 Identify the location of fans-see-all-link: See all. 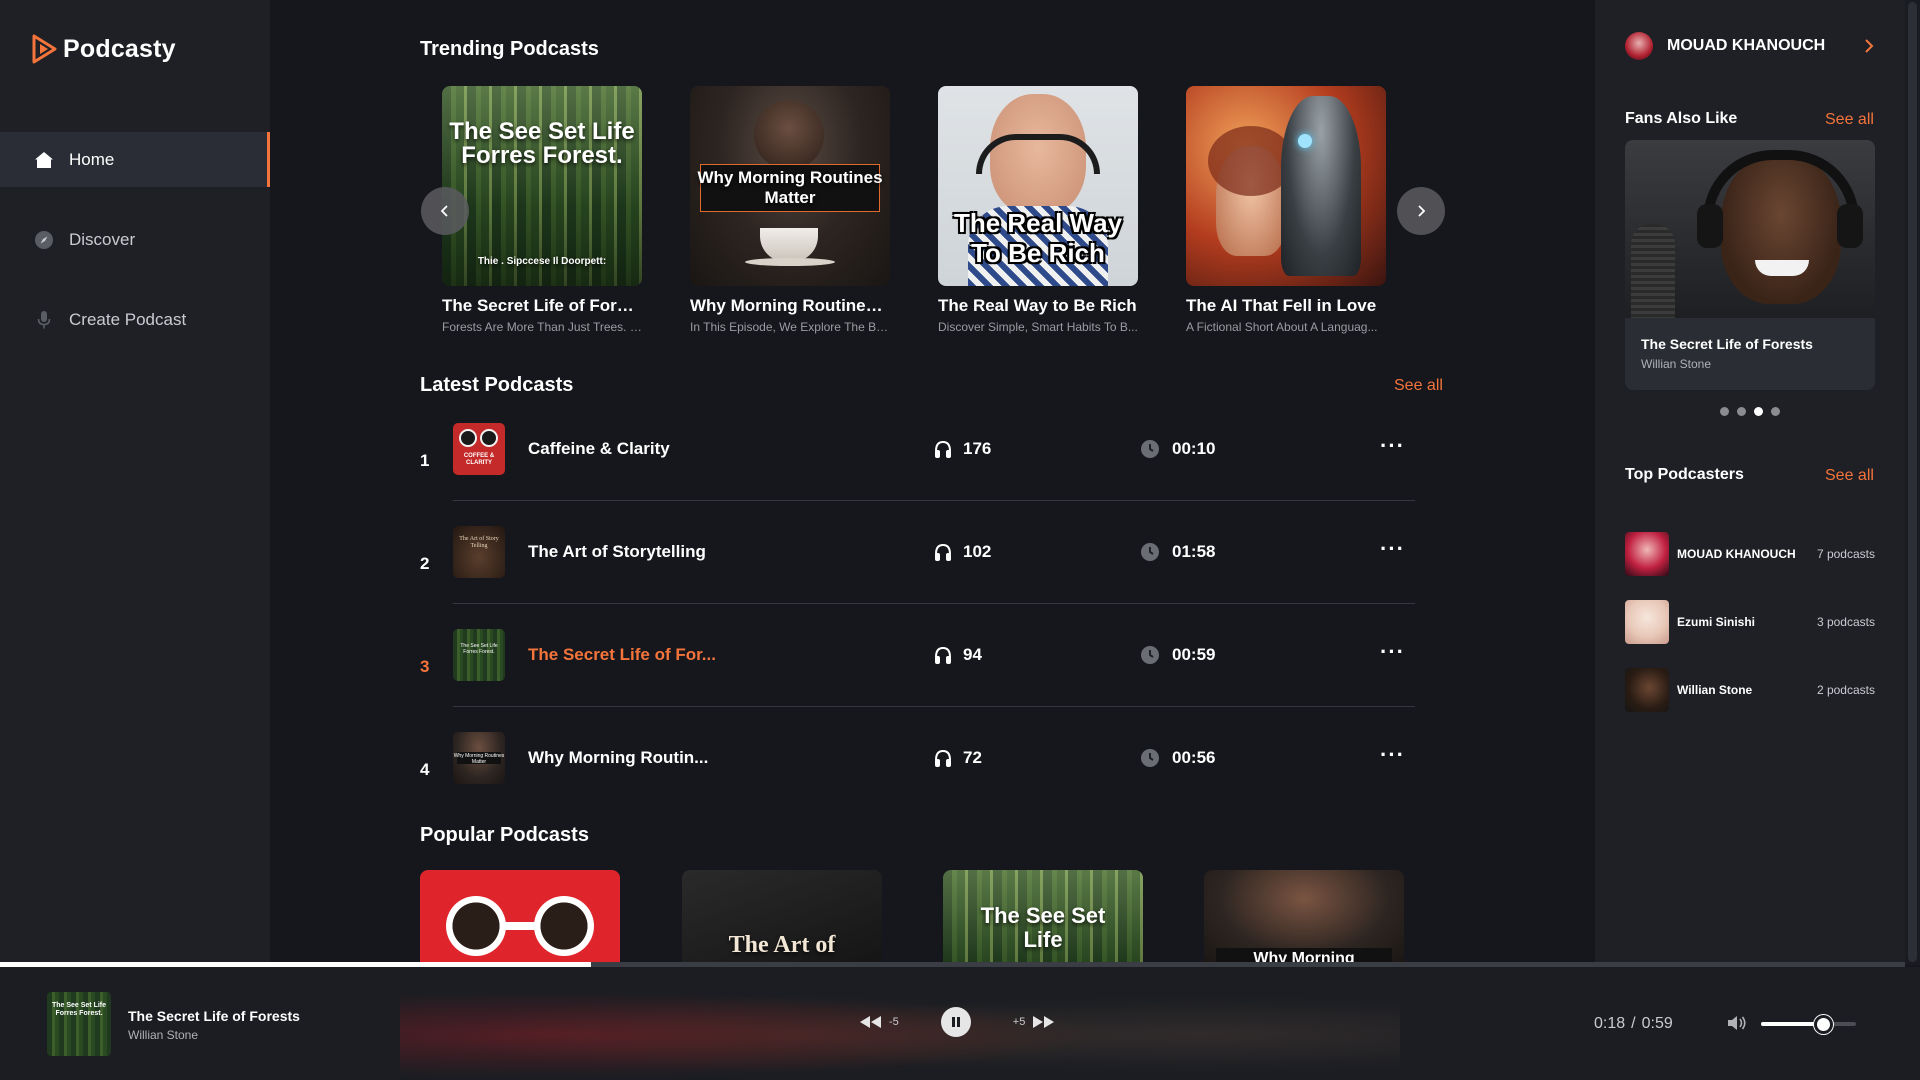
(1849, 120).